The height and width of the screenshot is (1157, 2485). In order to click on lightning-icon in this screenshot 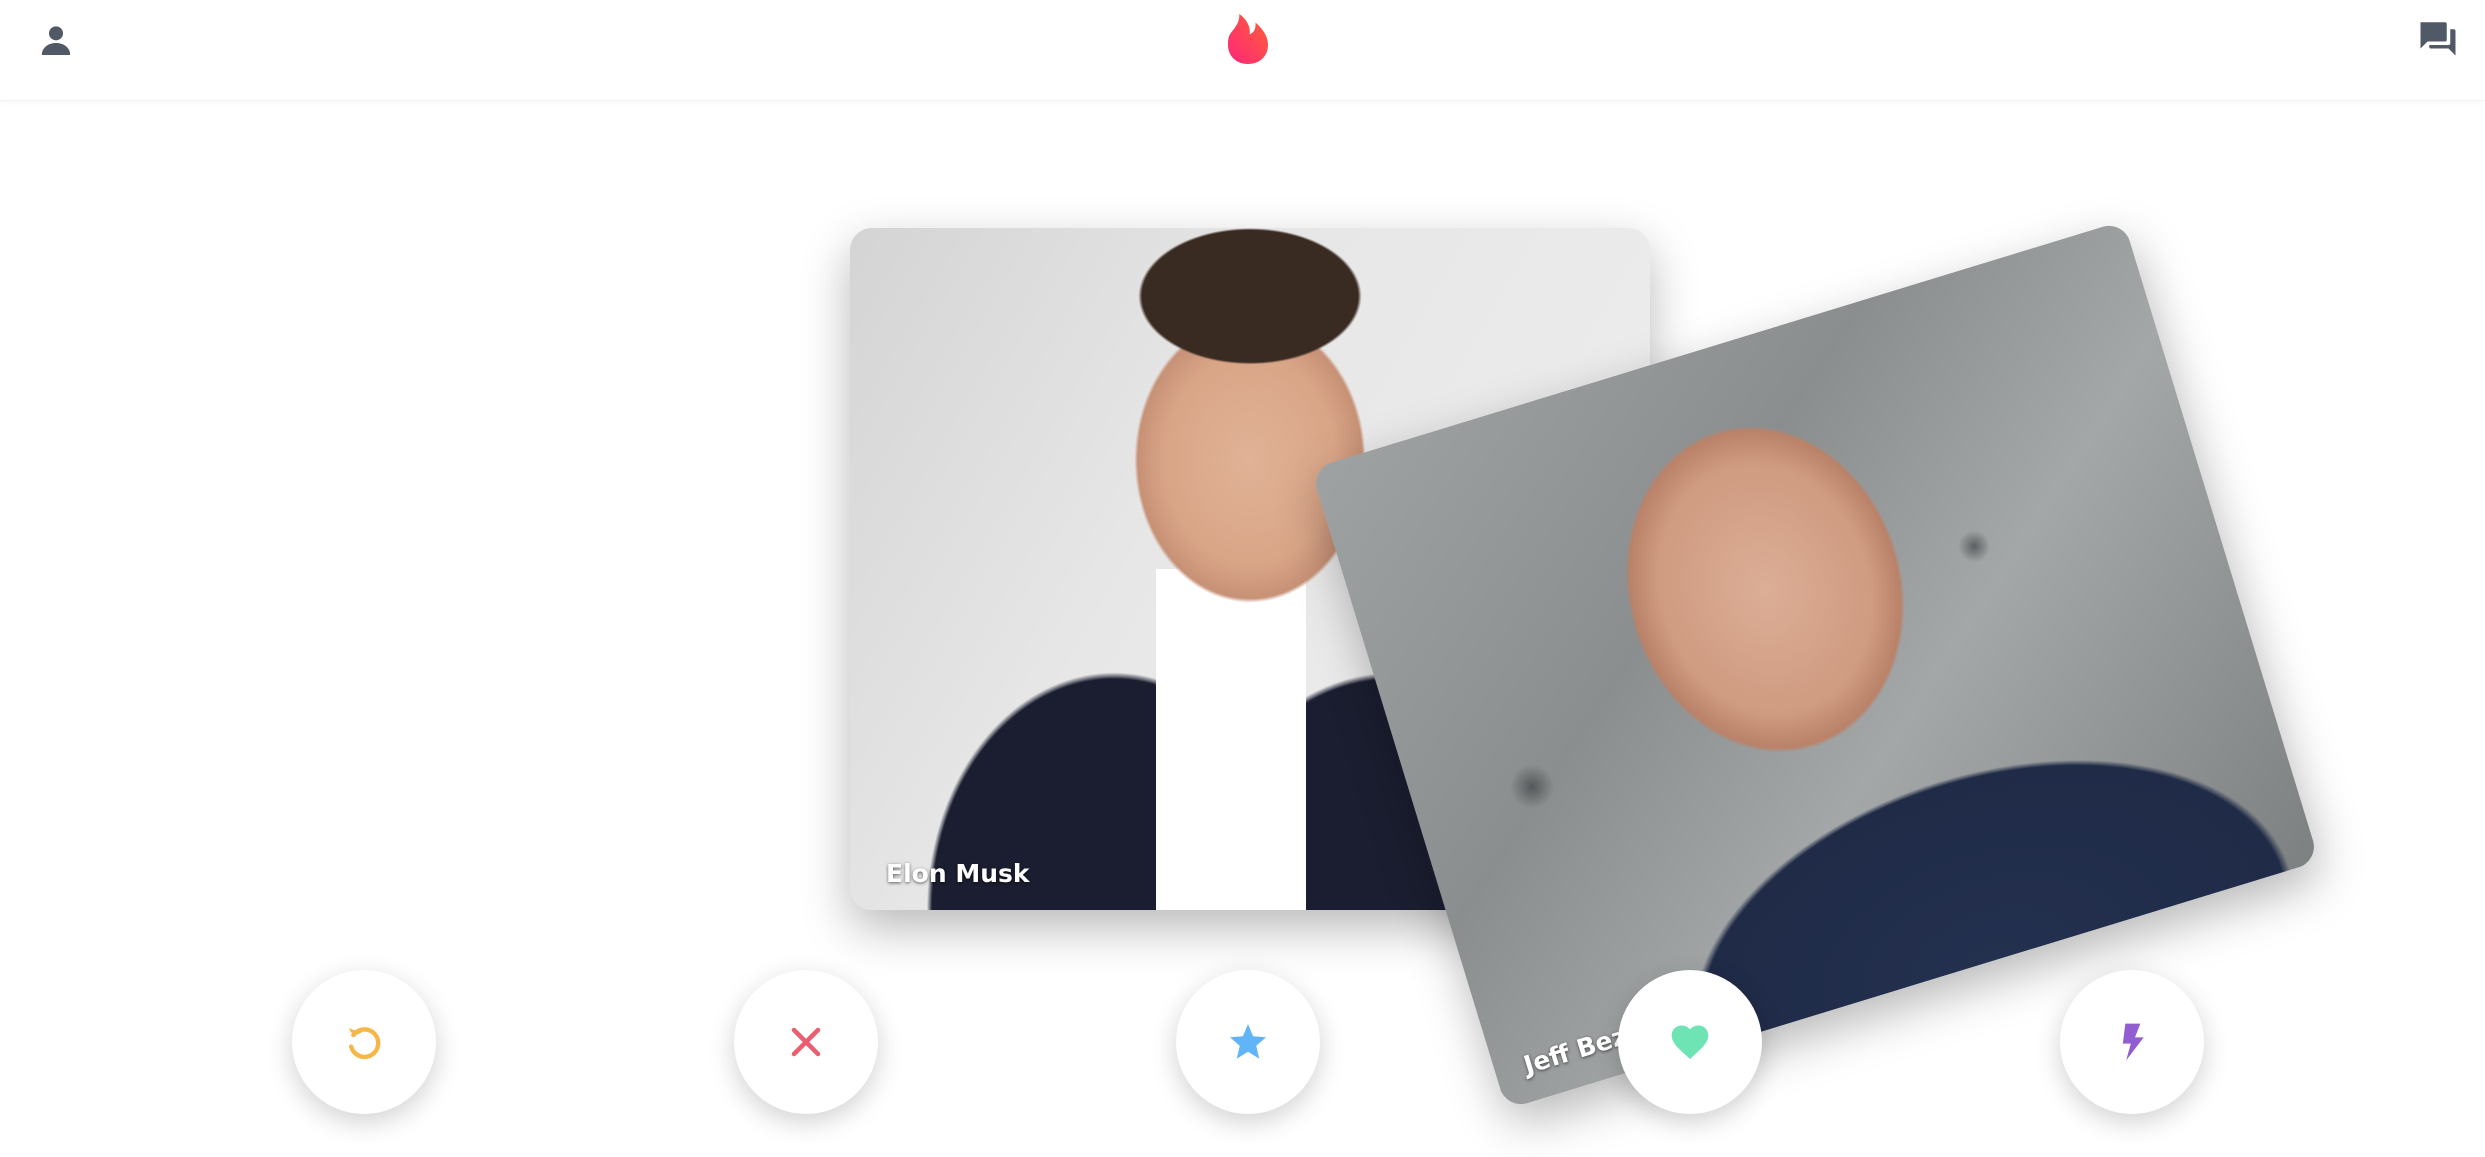, I will do `click(2133, 1042)`.